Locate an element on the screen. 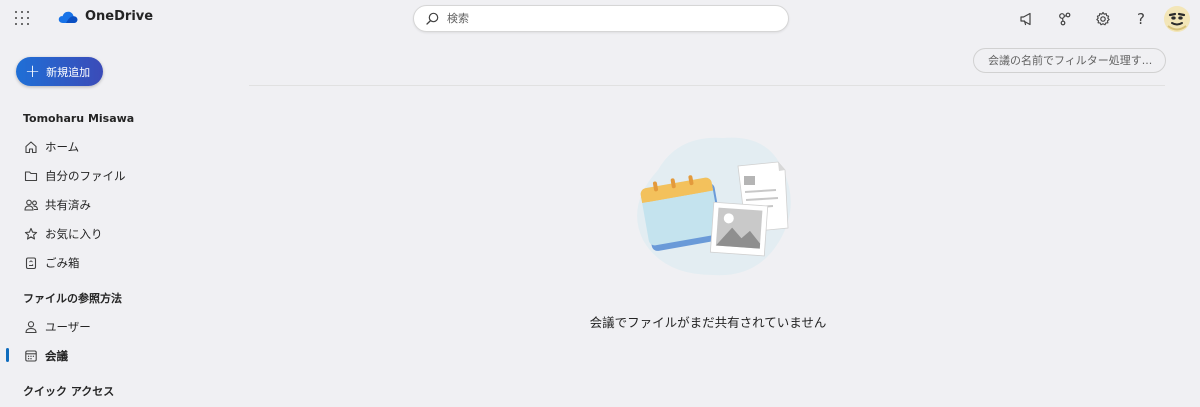 The image size is (1200, 407). browse-section-title: ファイルの参照方法 is located at coordinates (72, 298).